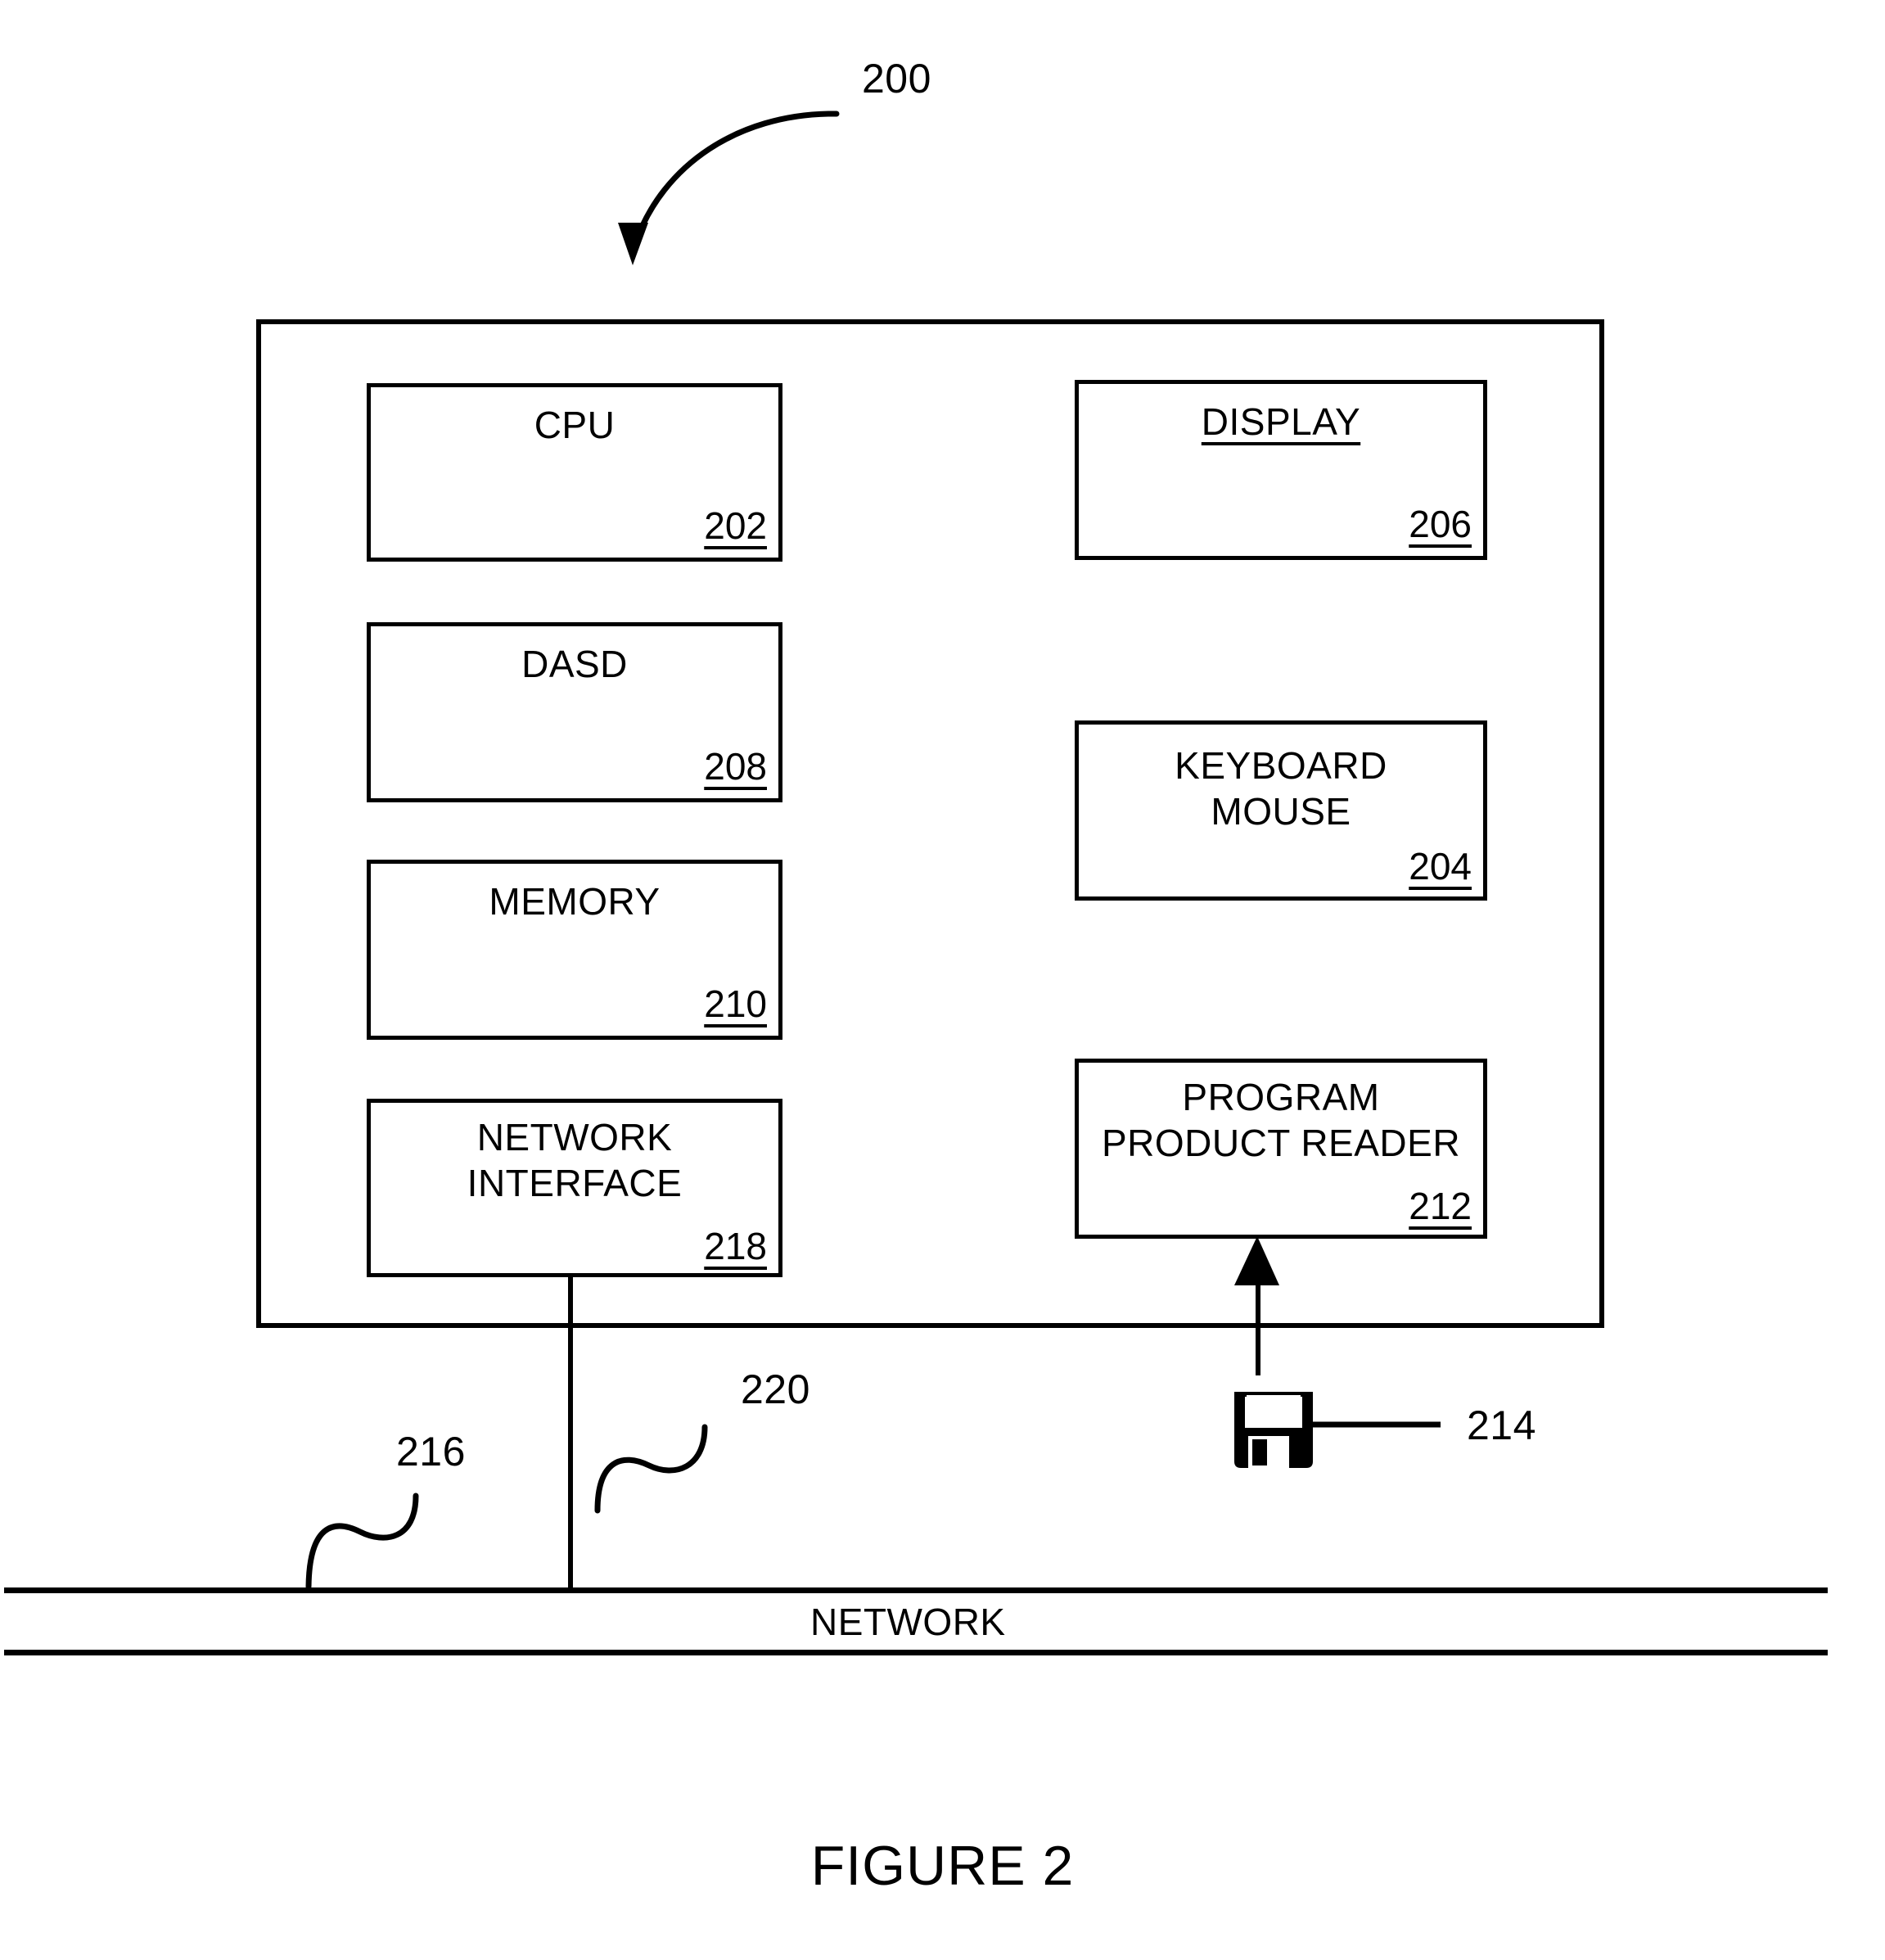 Image resolution: width=1885 pixels, height=1960 pixels. Describe the element at coordinates (1281, 788) in the screenshot. I see `component-title-keyboard-mouse: KEYBOARD MOUSE` at that location.